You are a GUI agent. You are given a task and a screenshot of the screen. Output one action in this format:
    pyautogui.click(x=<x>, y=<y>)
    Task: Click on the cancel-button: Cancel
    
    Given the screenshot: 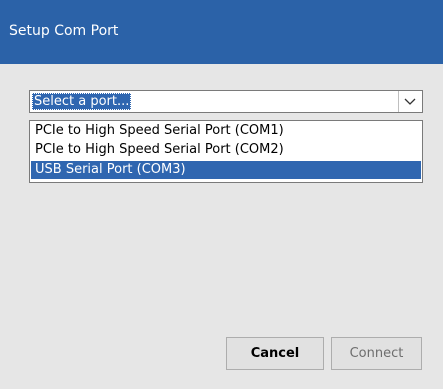 What is the action you would take?
    pyautogui.click(x=275, y=353)
    